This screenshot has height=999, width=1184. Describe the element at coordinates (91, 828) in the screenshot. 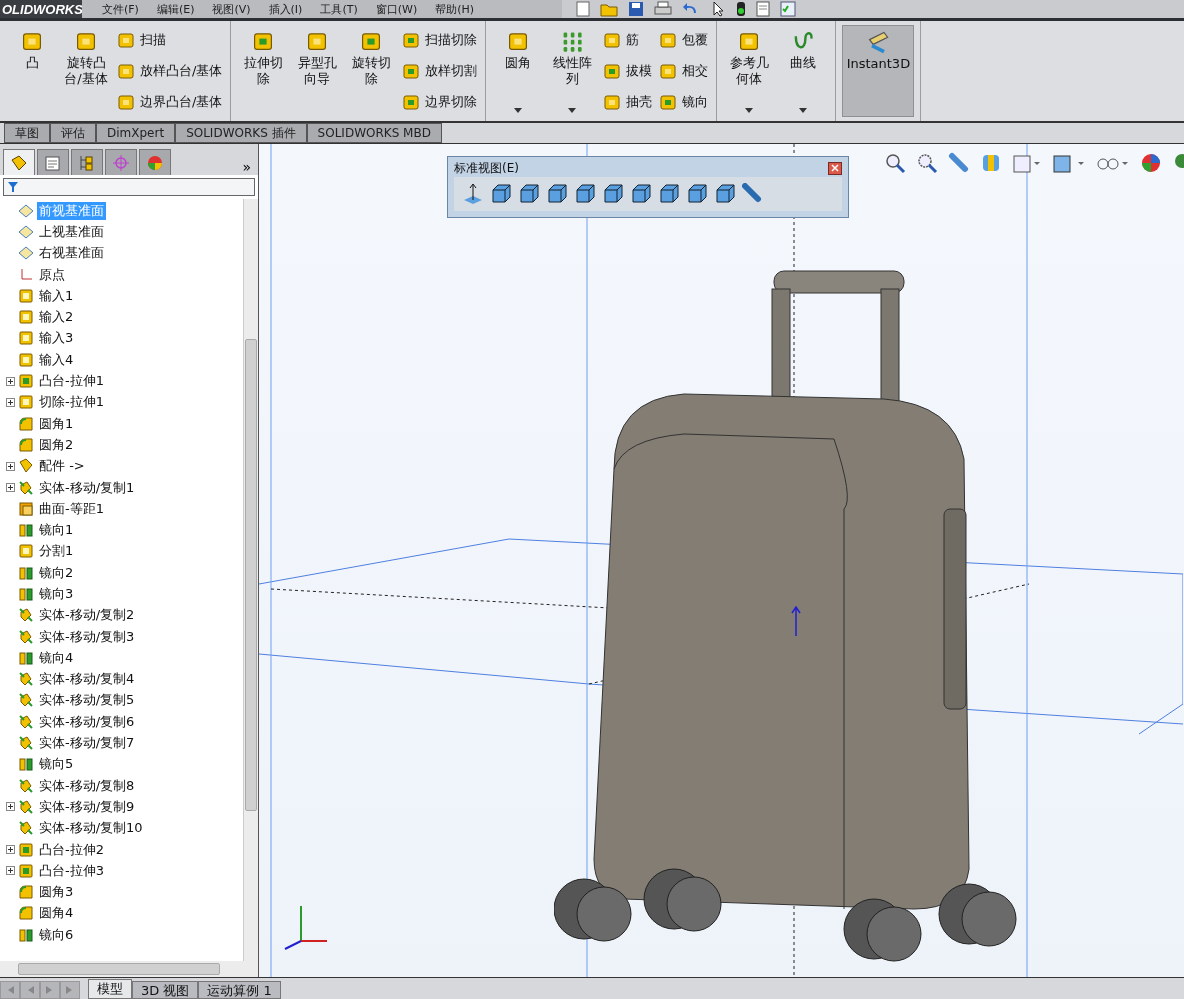

I see `tree-item: 实体-移动/复制10` at that location.